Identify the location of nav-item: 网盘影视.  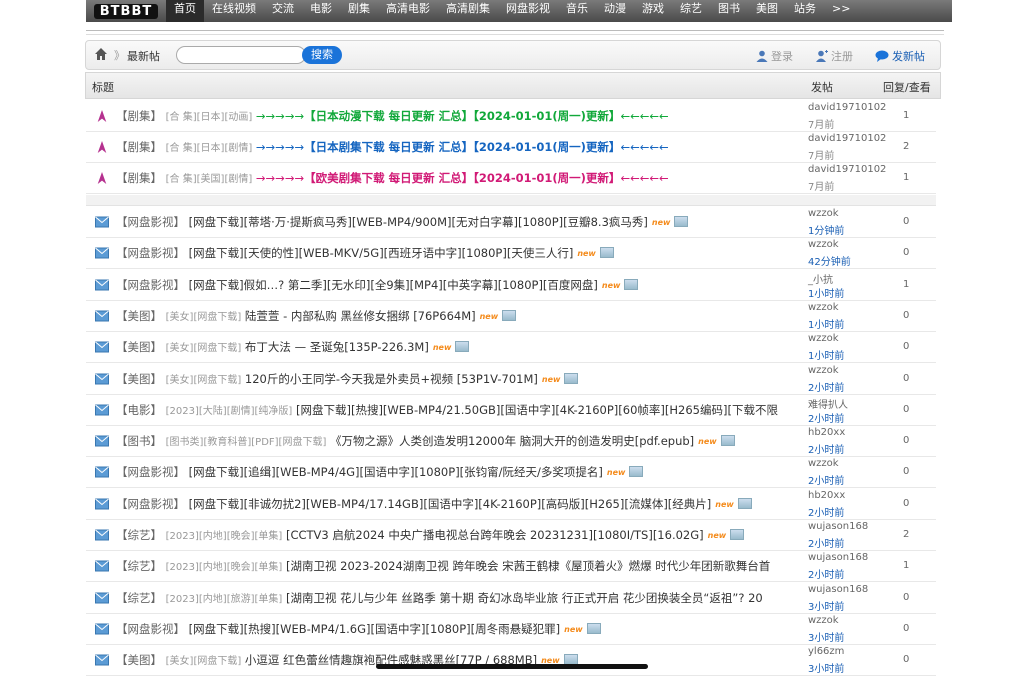
(528, 11).